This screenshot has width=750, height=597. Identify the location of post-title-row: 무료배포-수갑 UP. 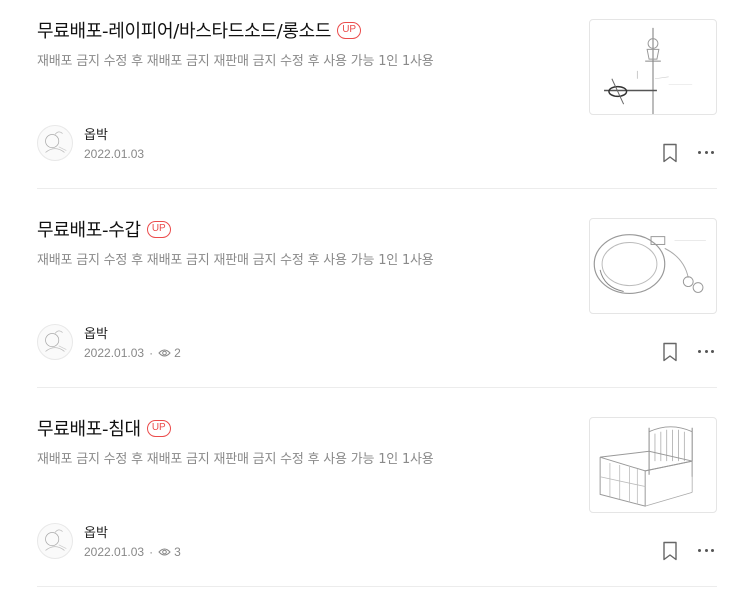
(104, 229).